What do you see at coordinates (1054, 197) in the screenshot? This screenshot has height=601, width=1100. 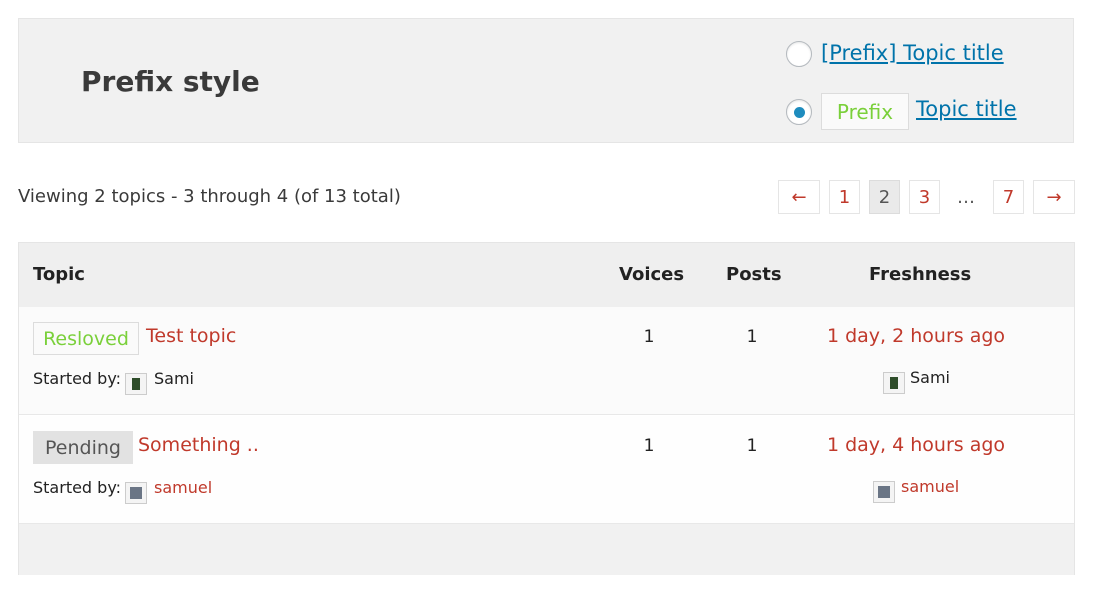 I see `pagination-next-button: →` at bounding box center [1054, 197].